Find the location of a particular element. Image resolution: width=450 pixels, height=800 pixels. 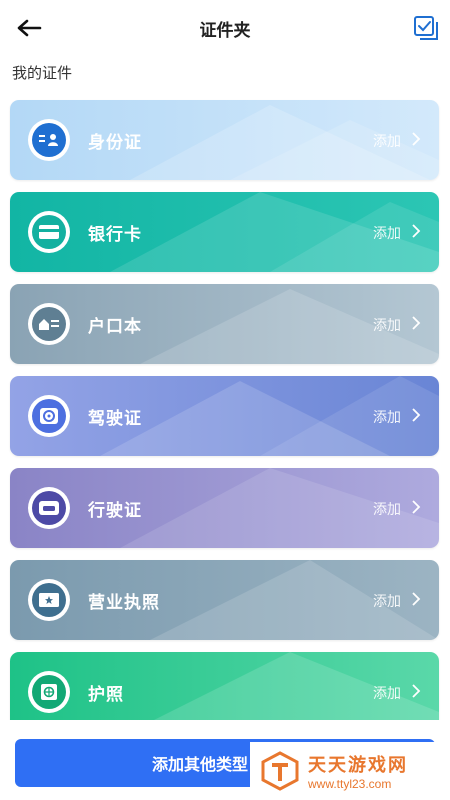

watermark-title: 天天游戏网 is located at coordinates (358, 765).